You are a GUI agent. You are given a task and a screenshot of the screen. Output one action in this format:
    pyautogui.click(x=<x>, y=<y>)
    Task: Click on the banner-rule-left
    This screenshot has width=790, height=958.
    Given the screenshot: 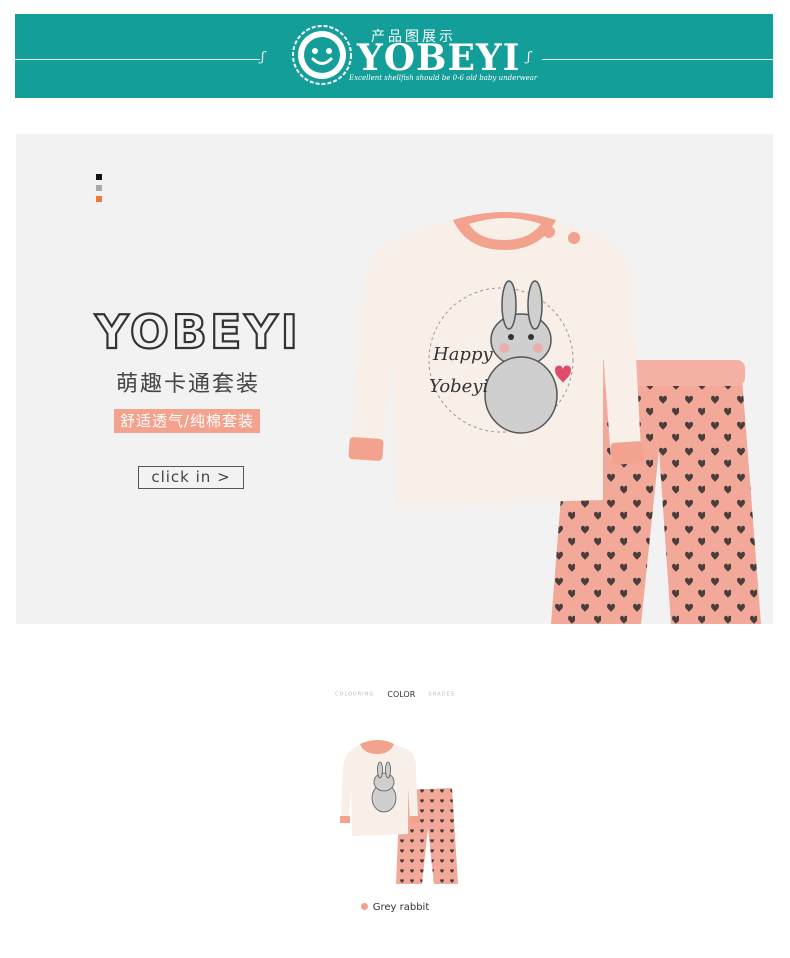 What is the action you would take?
    pyautogui.click(x=137, y=59)
    